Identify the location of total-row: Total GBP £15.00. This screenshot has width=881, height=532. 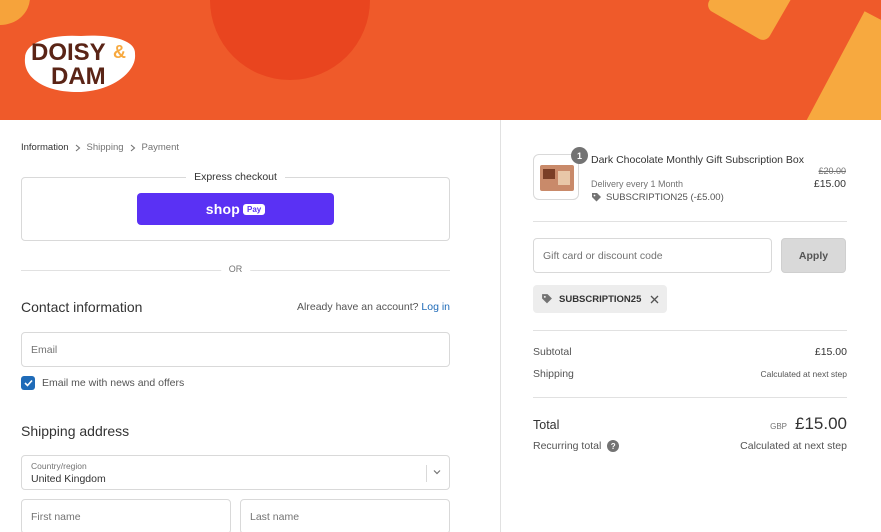
(690, 424).